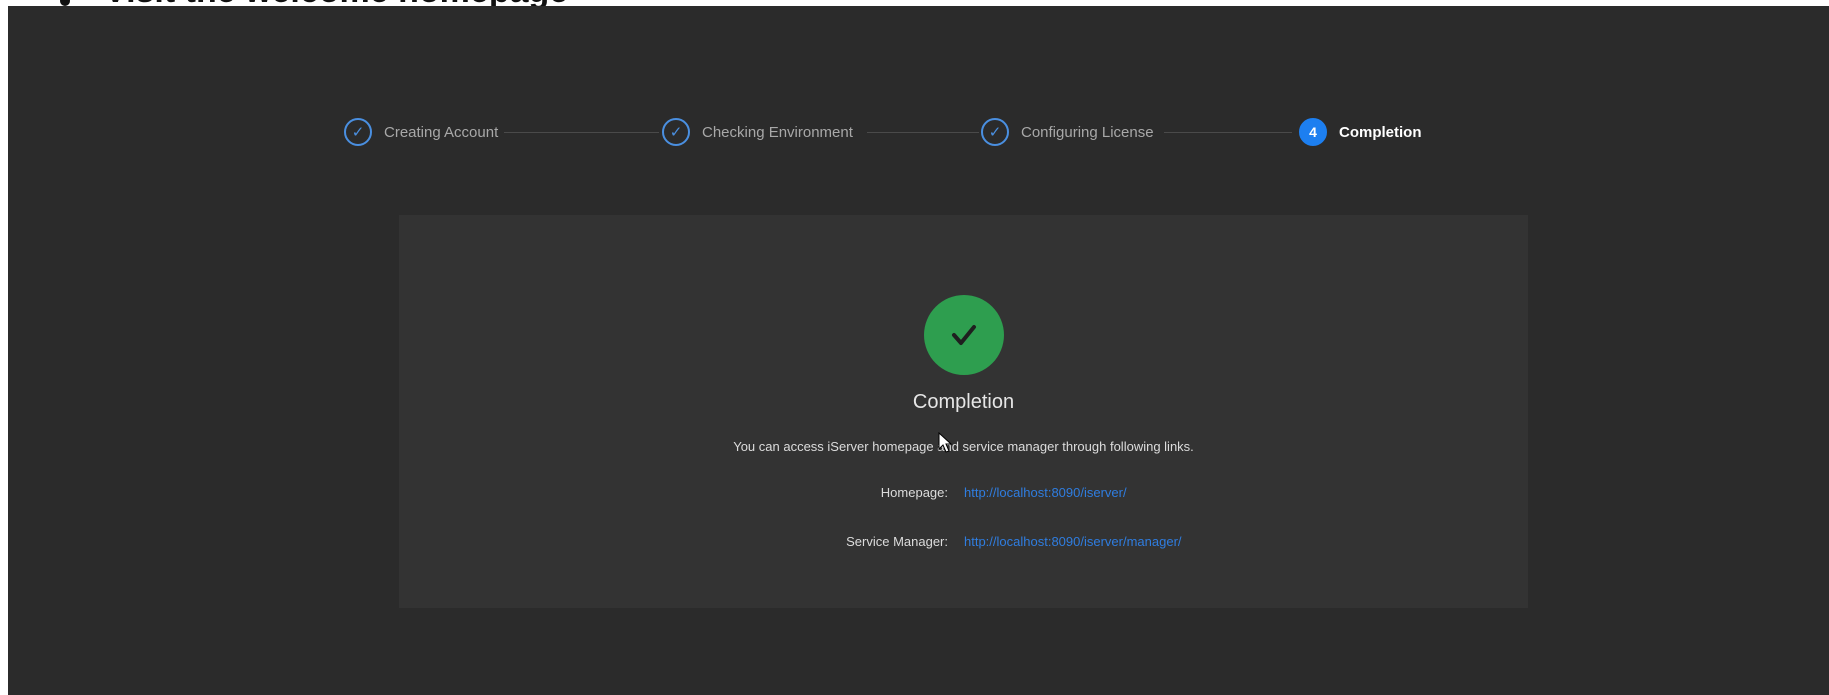 The image size is (1829, 695). What do you see at coordinates (1073, 541) in the screenshot?
I see `service-manager-link: http://localhost:8090/iserver/manager/` at bounding box center [1073, 541].